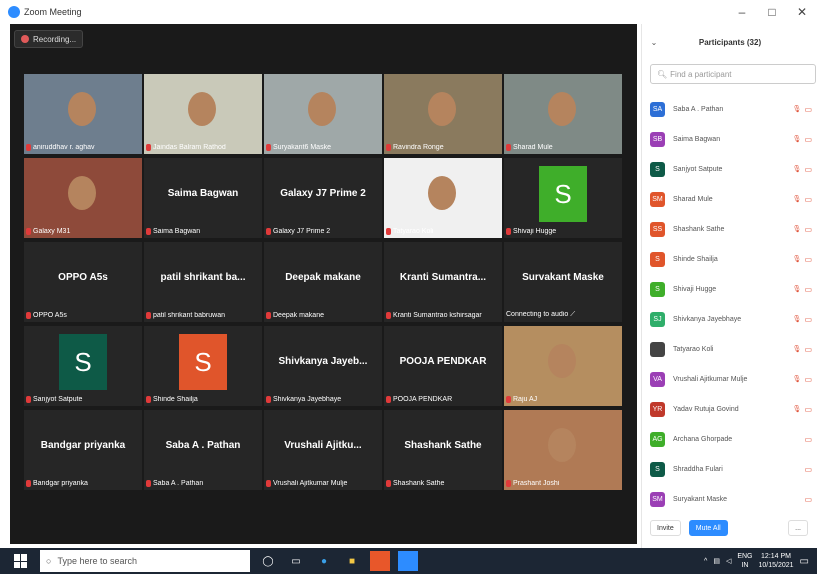 The image size is (817, 574). What do you see at coordinates (443, 450) in the screenshot?
I see `video-tile: Shashank Sathe Shashank Sathe` at bounding box center [443, 450].